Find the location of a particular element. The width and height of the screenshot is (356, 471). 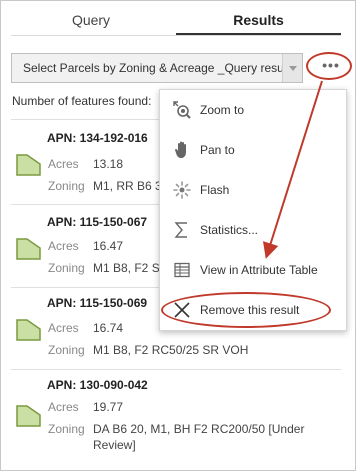

acres-value: 16.74 is located at coordinates (108, 328).